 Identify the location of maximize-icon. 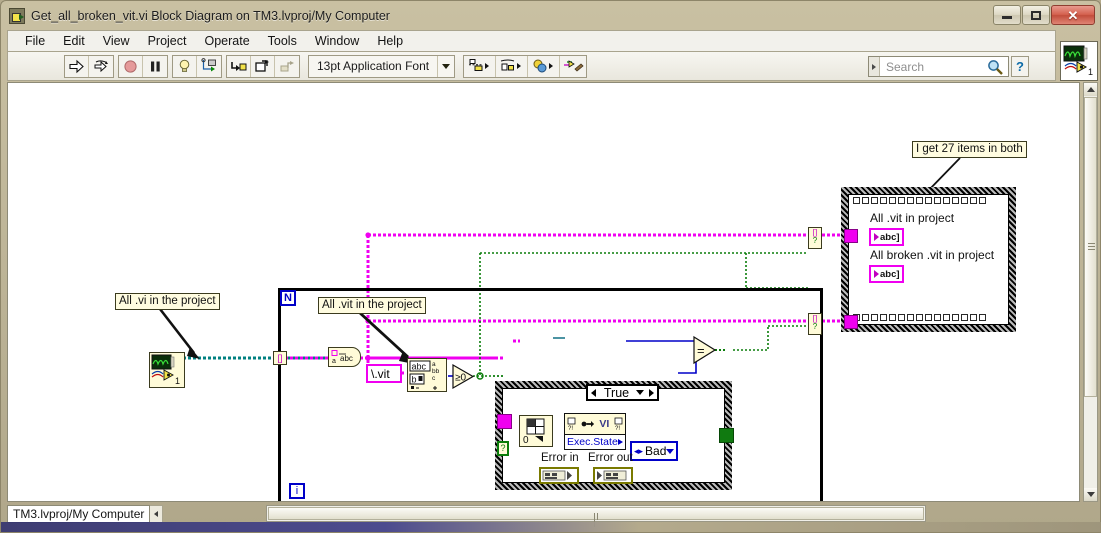
(1036, 15).